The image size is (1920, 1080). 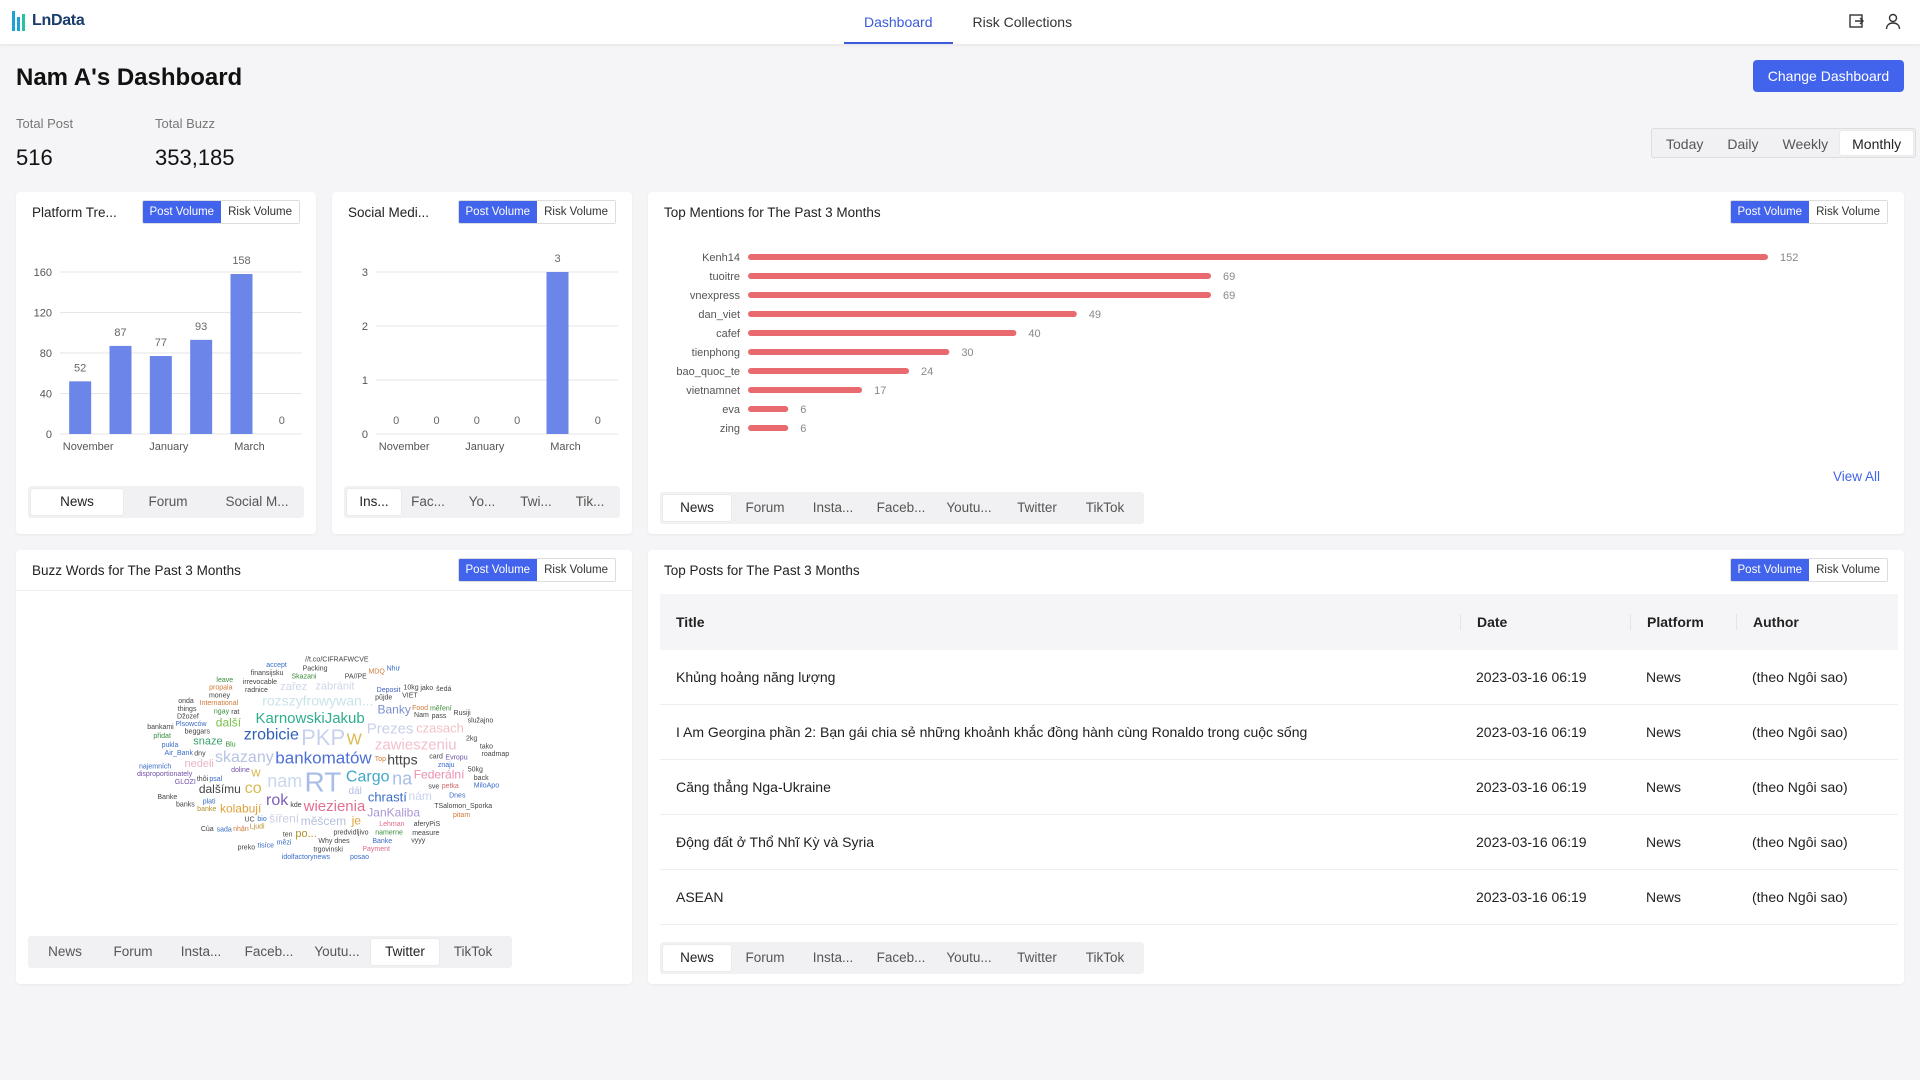 I want to click on buzz-word: International, so click(x=219, y=703).